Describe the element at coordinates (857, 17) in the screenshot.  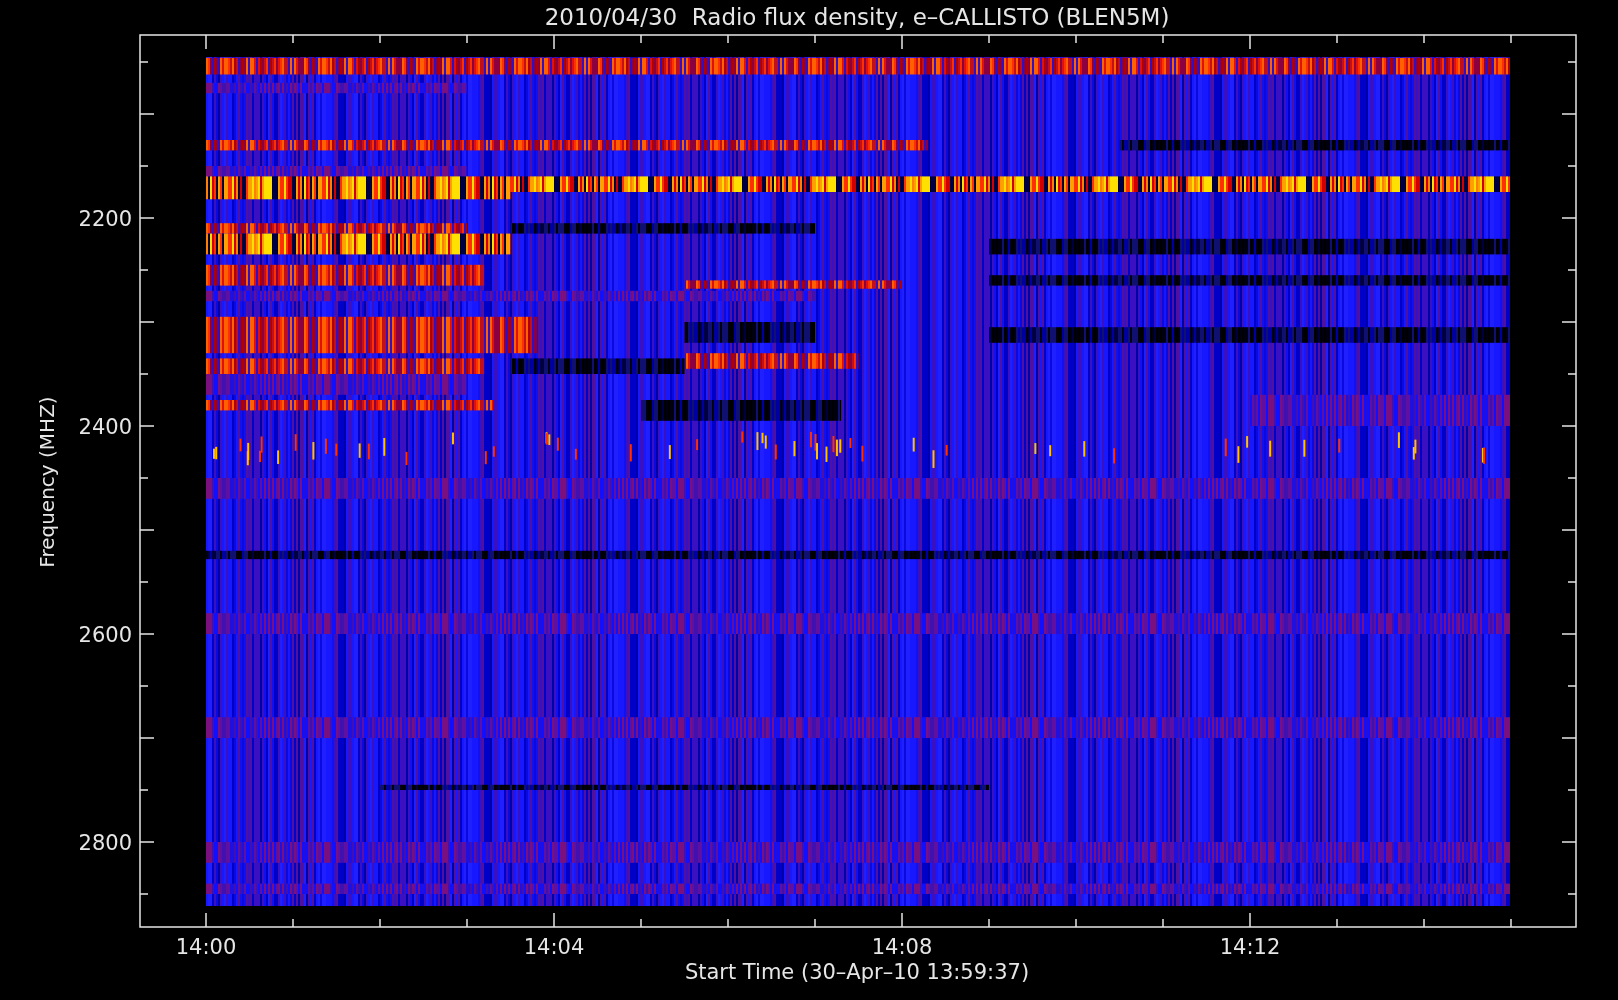
I see `chart-title: 2010/04/30 Radio flux density, e–CALLISTO (BLEN5M)` at that location.